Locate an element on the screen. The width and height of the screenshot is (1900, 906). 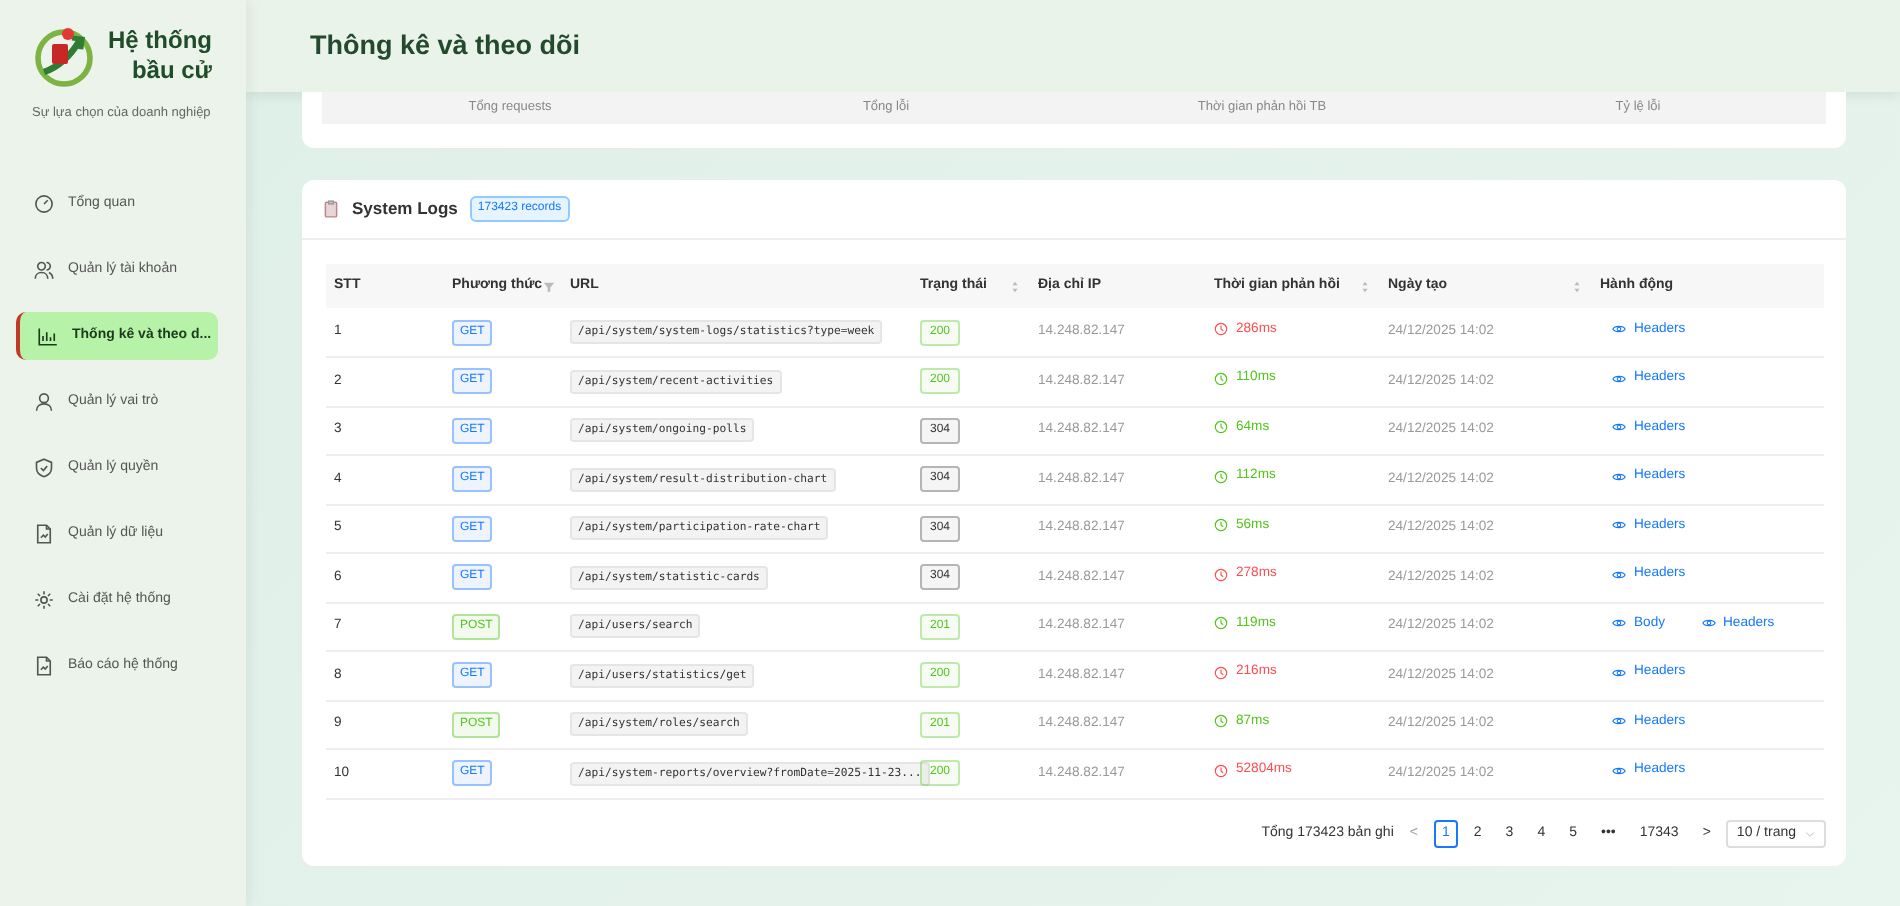
user-icon is located at coordinates (44, 401).